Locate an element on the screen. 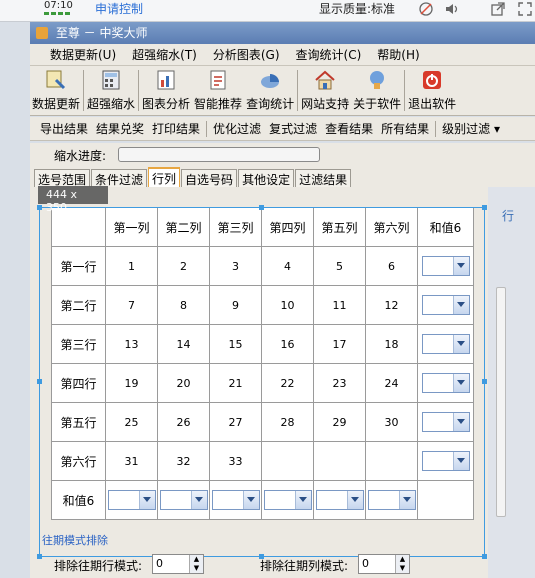 This screenshot has height=578, width=535. dropdown-arrow-icon: ▾ is located at coordinates (496, 129).